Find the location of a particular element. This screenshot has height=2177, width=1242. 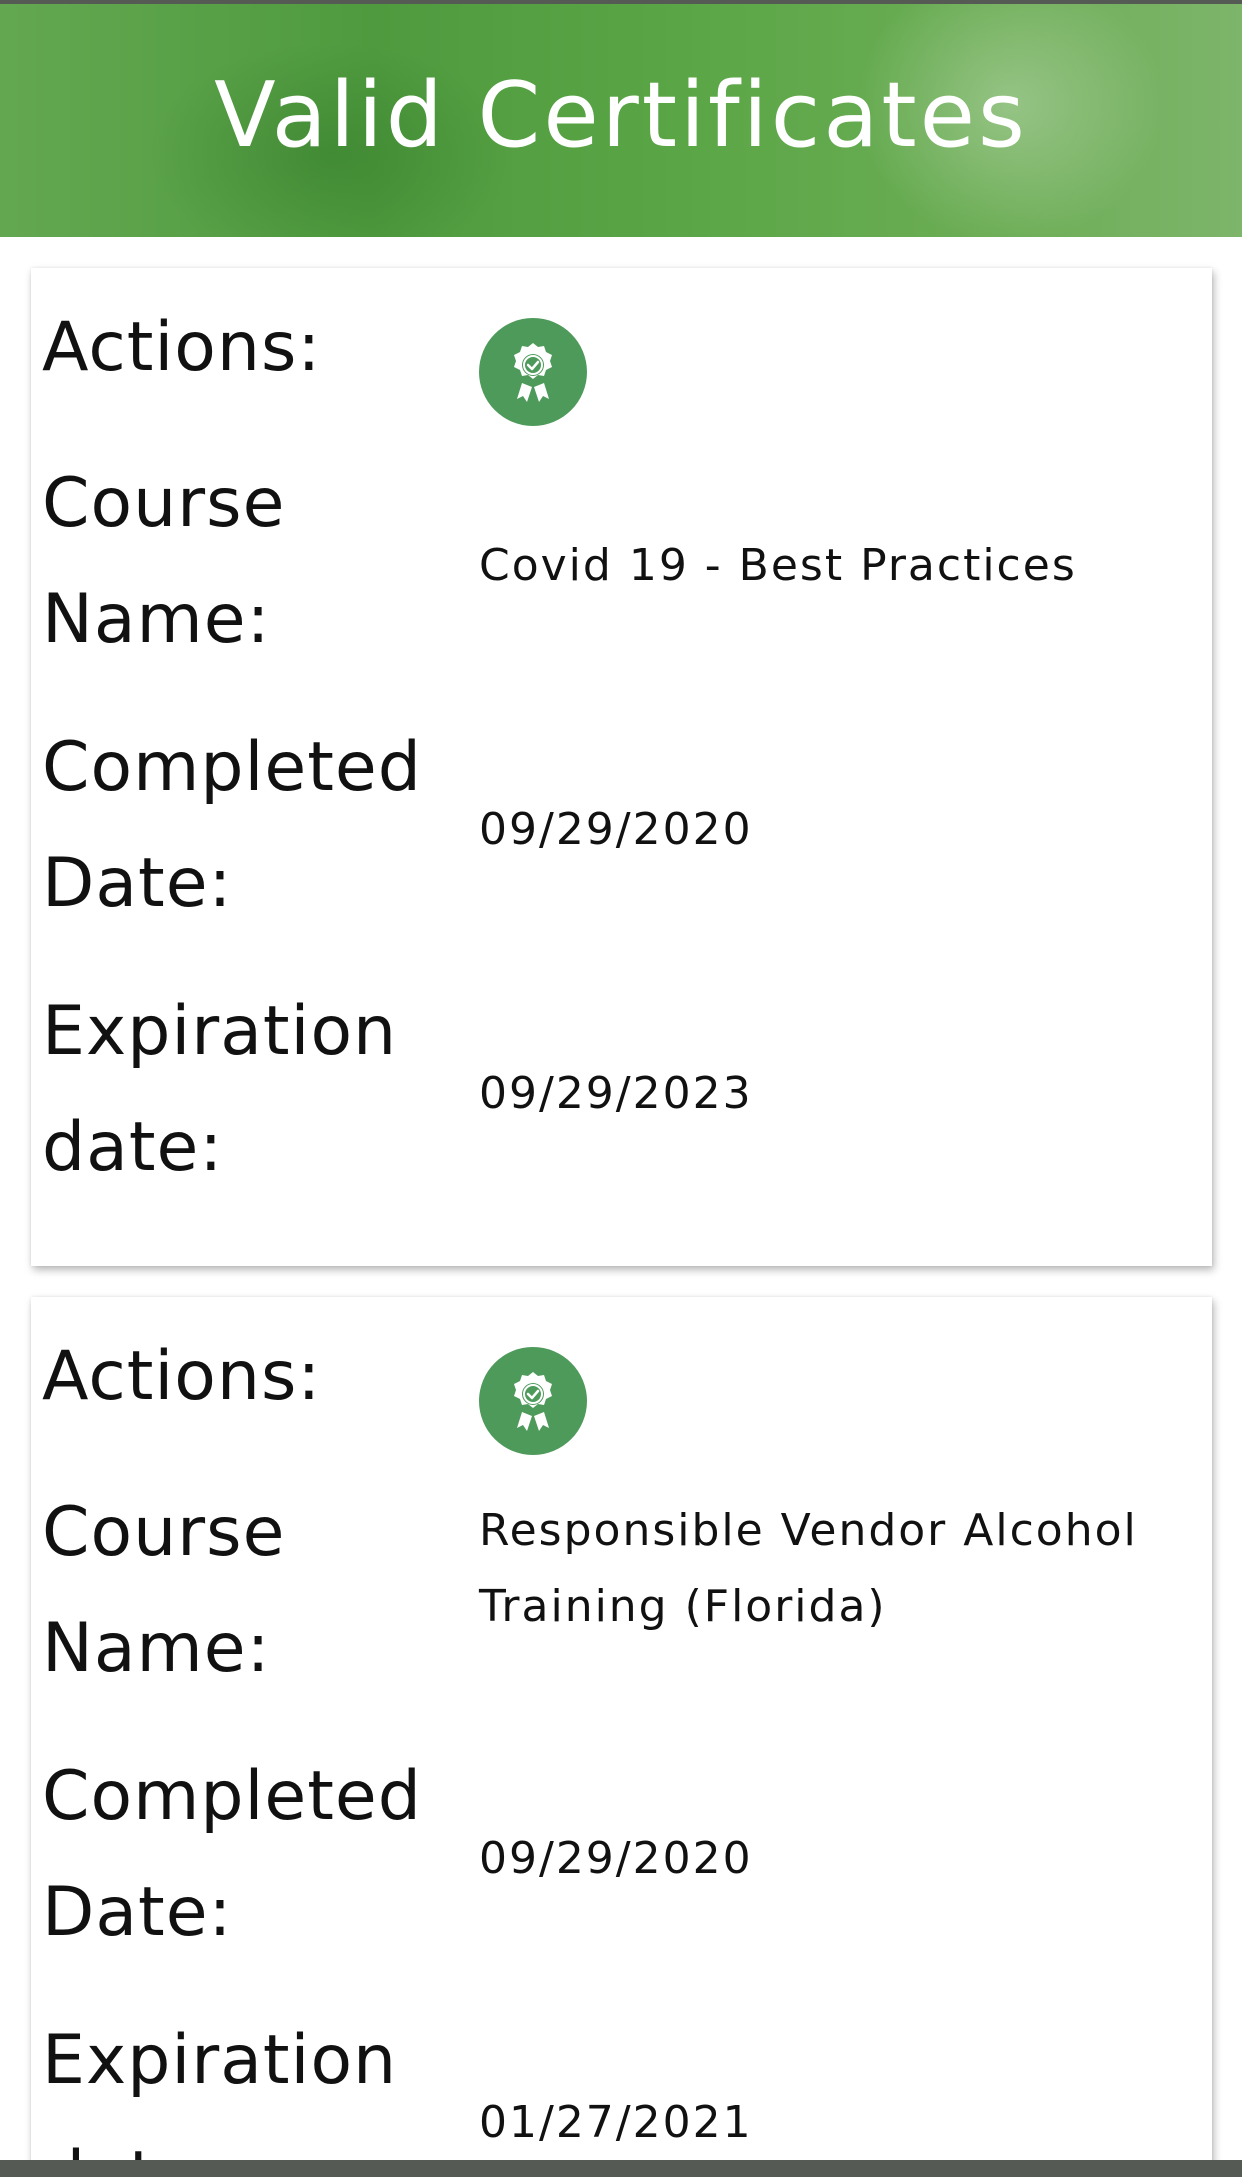

expiration-date-label-line2: date: is located at coordinates (133, 1147).